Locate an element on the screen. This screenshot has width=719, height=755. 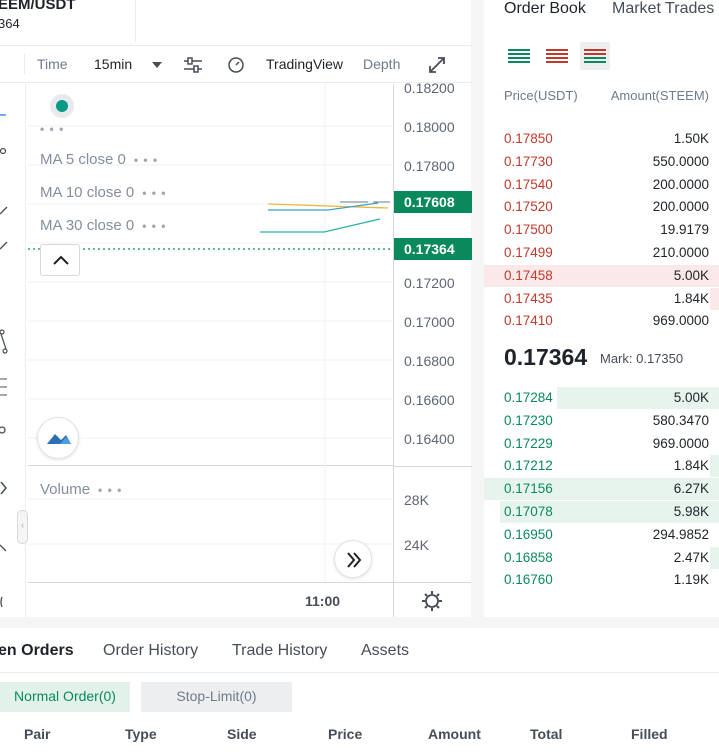
normal-order-filter: Normal Order(0) is located at coordinates (65, 697).